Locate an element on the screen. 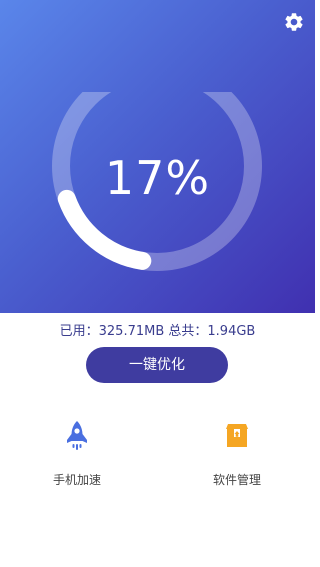  memory-usage-text: 已用：325.71MB 总共：1.94GB is located at coordinates (157, 331).